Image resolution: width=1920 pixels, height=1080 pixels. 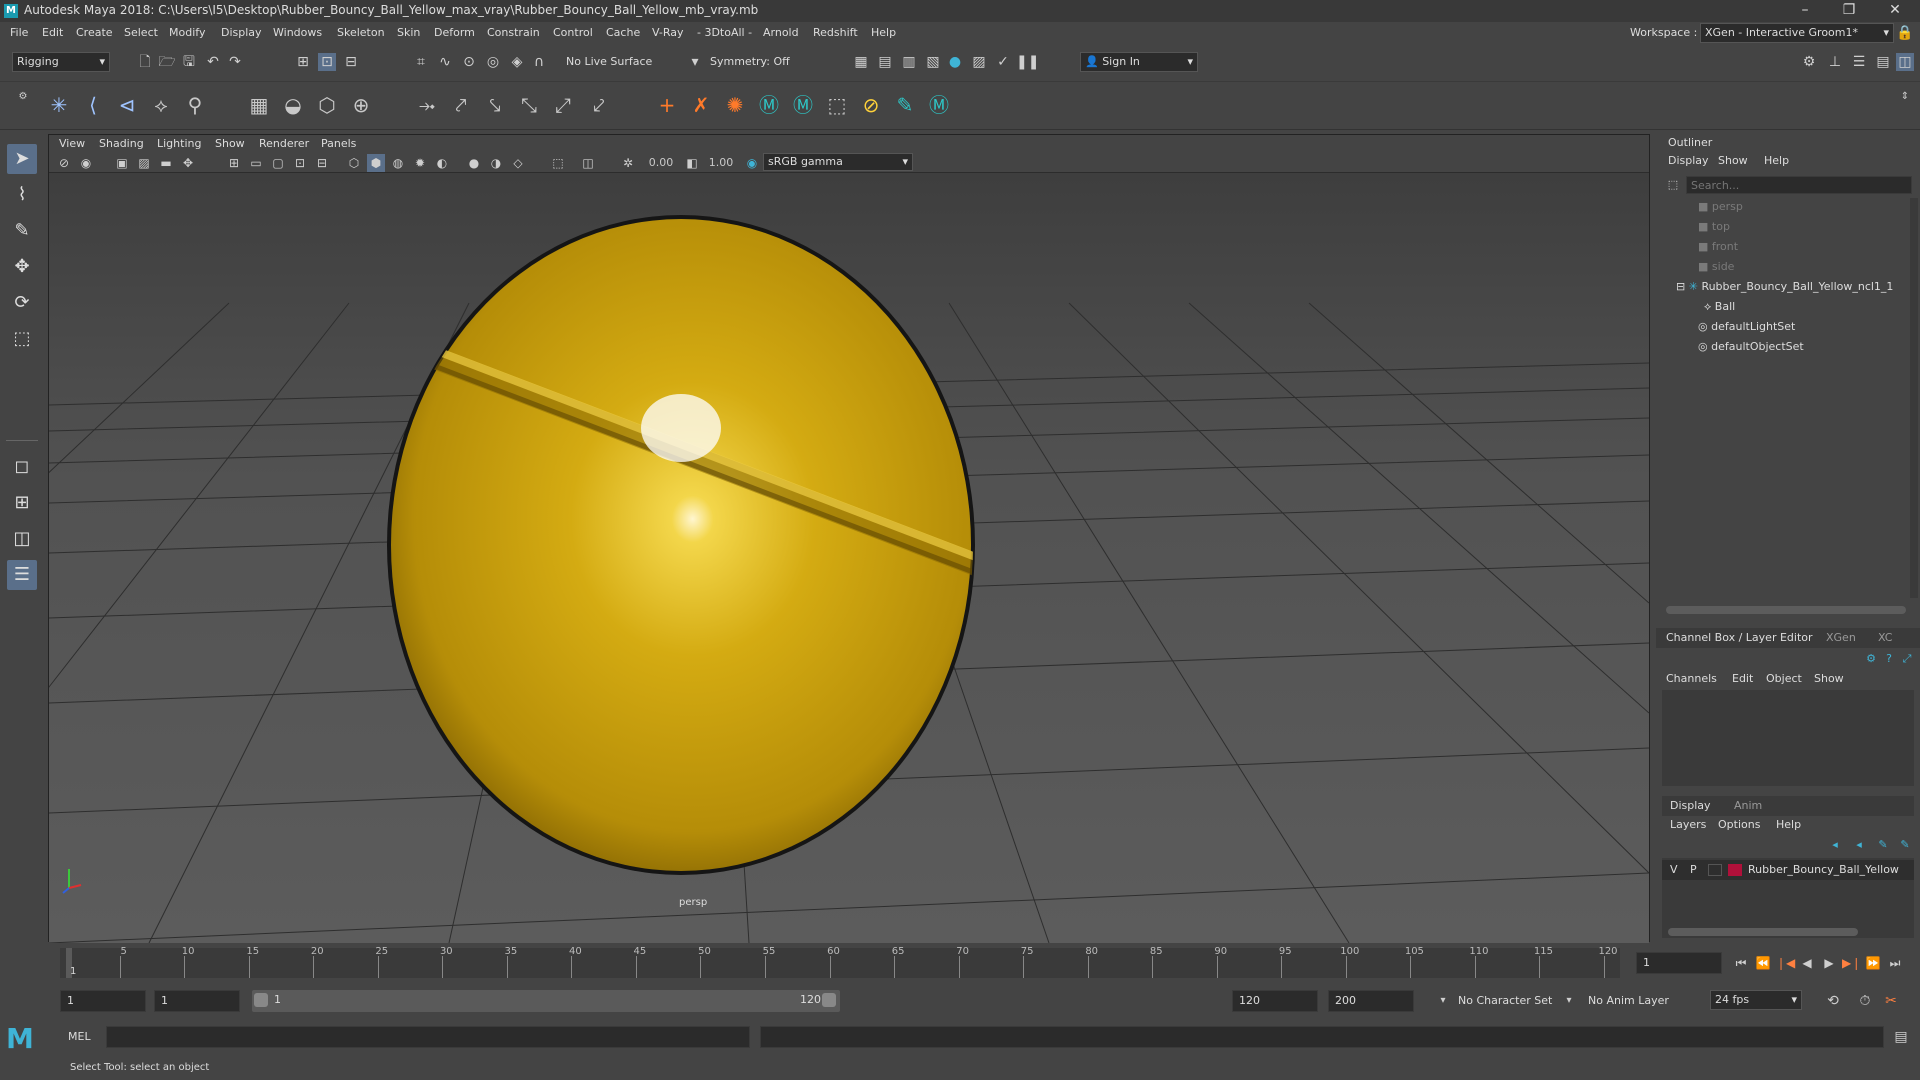 I want to click on channel-box-help-icon: ?, so click(x=1889, y=659).